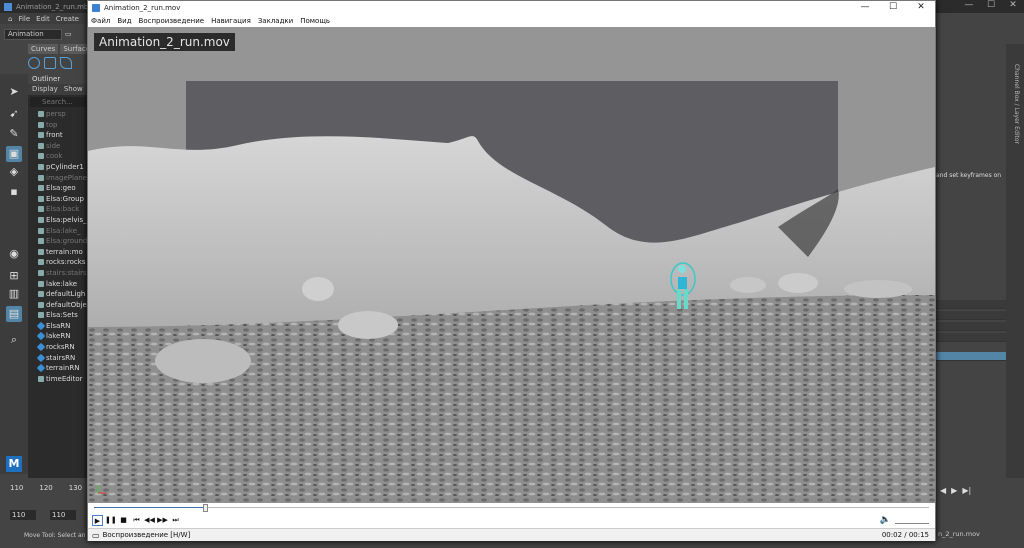 The width and height of the screenshot is (1024, 548). Describe the element at coordinates (511, 534) in the screenshot. I see `player-statusbar: ▭ Воспроизведение [H/W] 00:02 / 00:15` at that location.